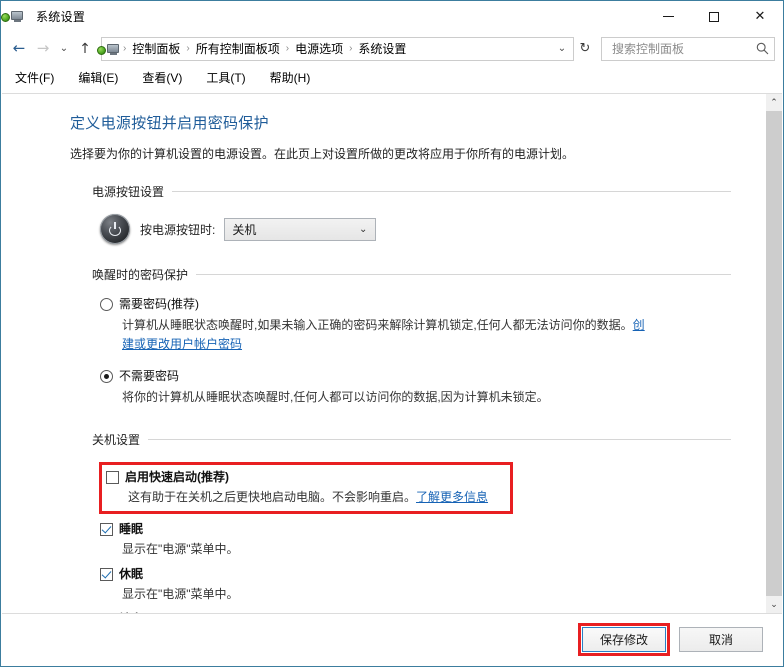  I want to click on scrollbar-thumb, so click(774, 355).